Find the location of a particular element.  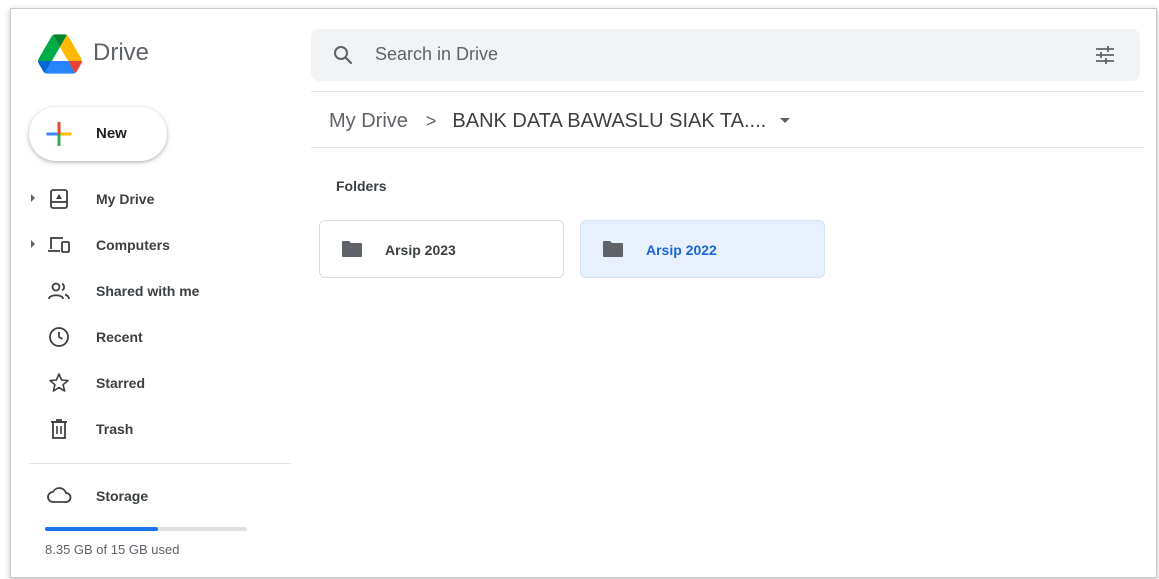

cloud-icon is located at coordinates (59, 495).